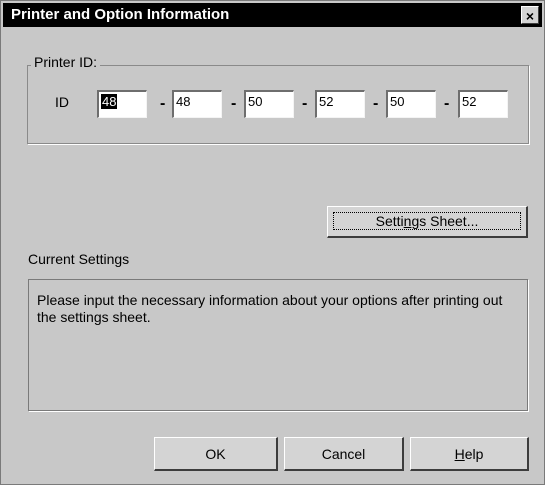 Image resolution: width=545 pixels, height=485 pixels. Describe the element at coordinates (483, 104) in the screenshot. I see `id-field-6: 52` at that location.